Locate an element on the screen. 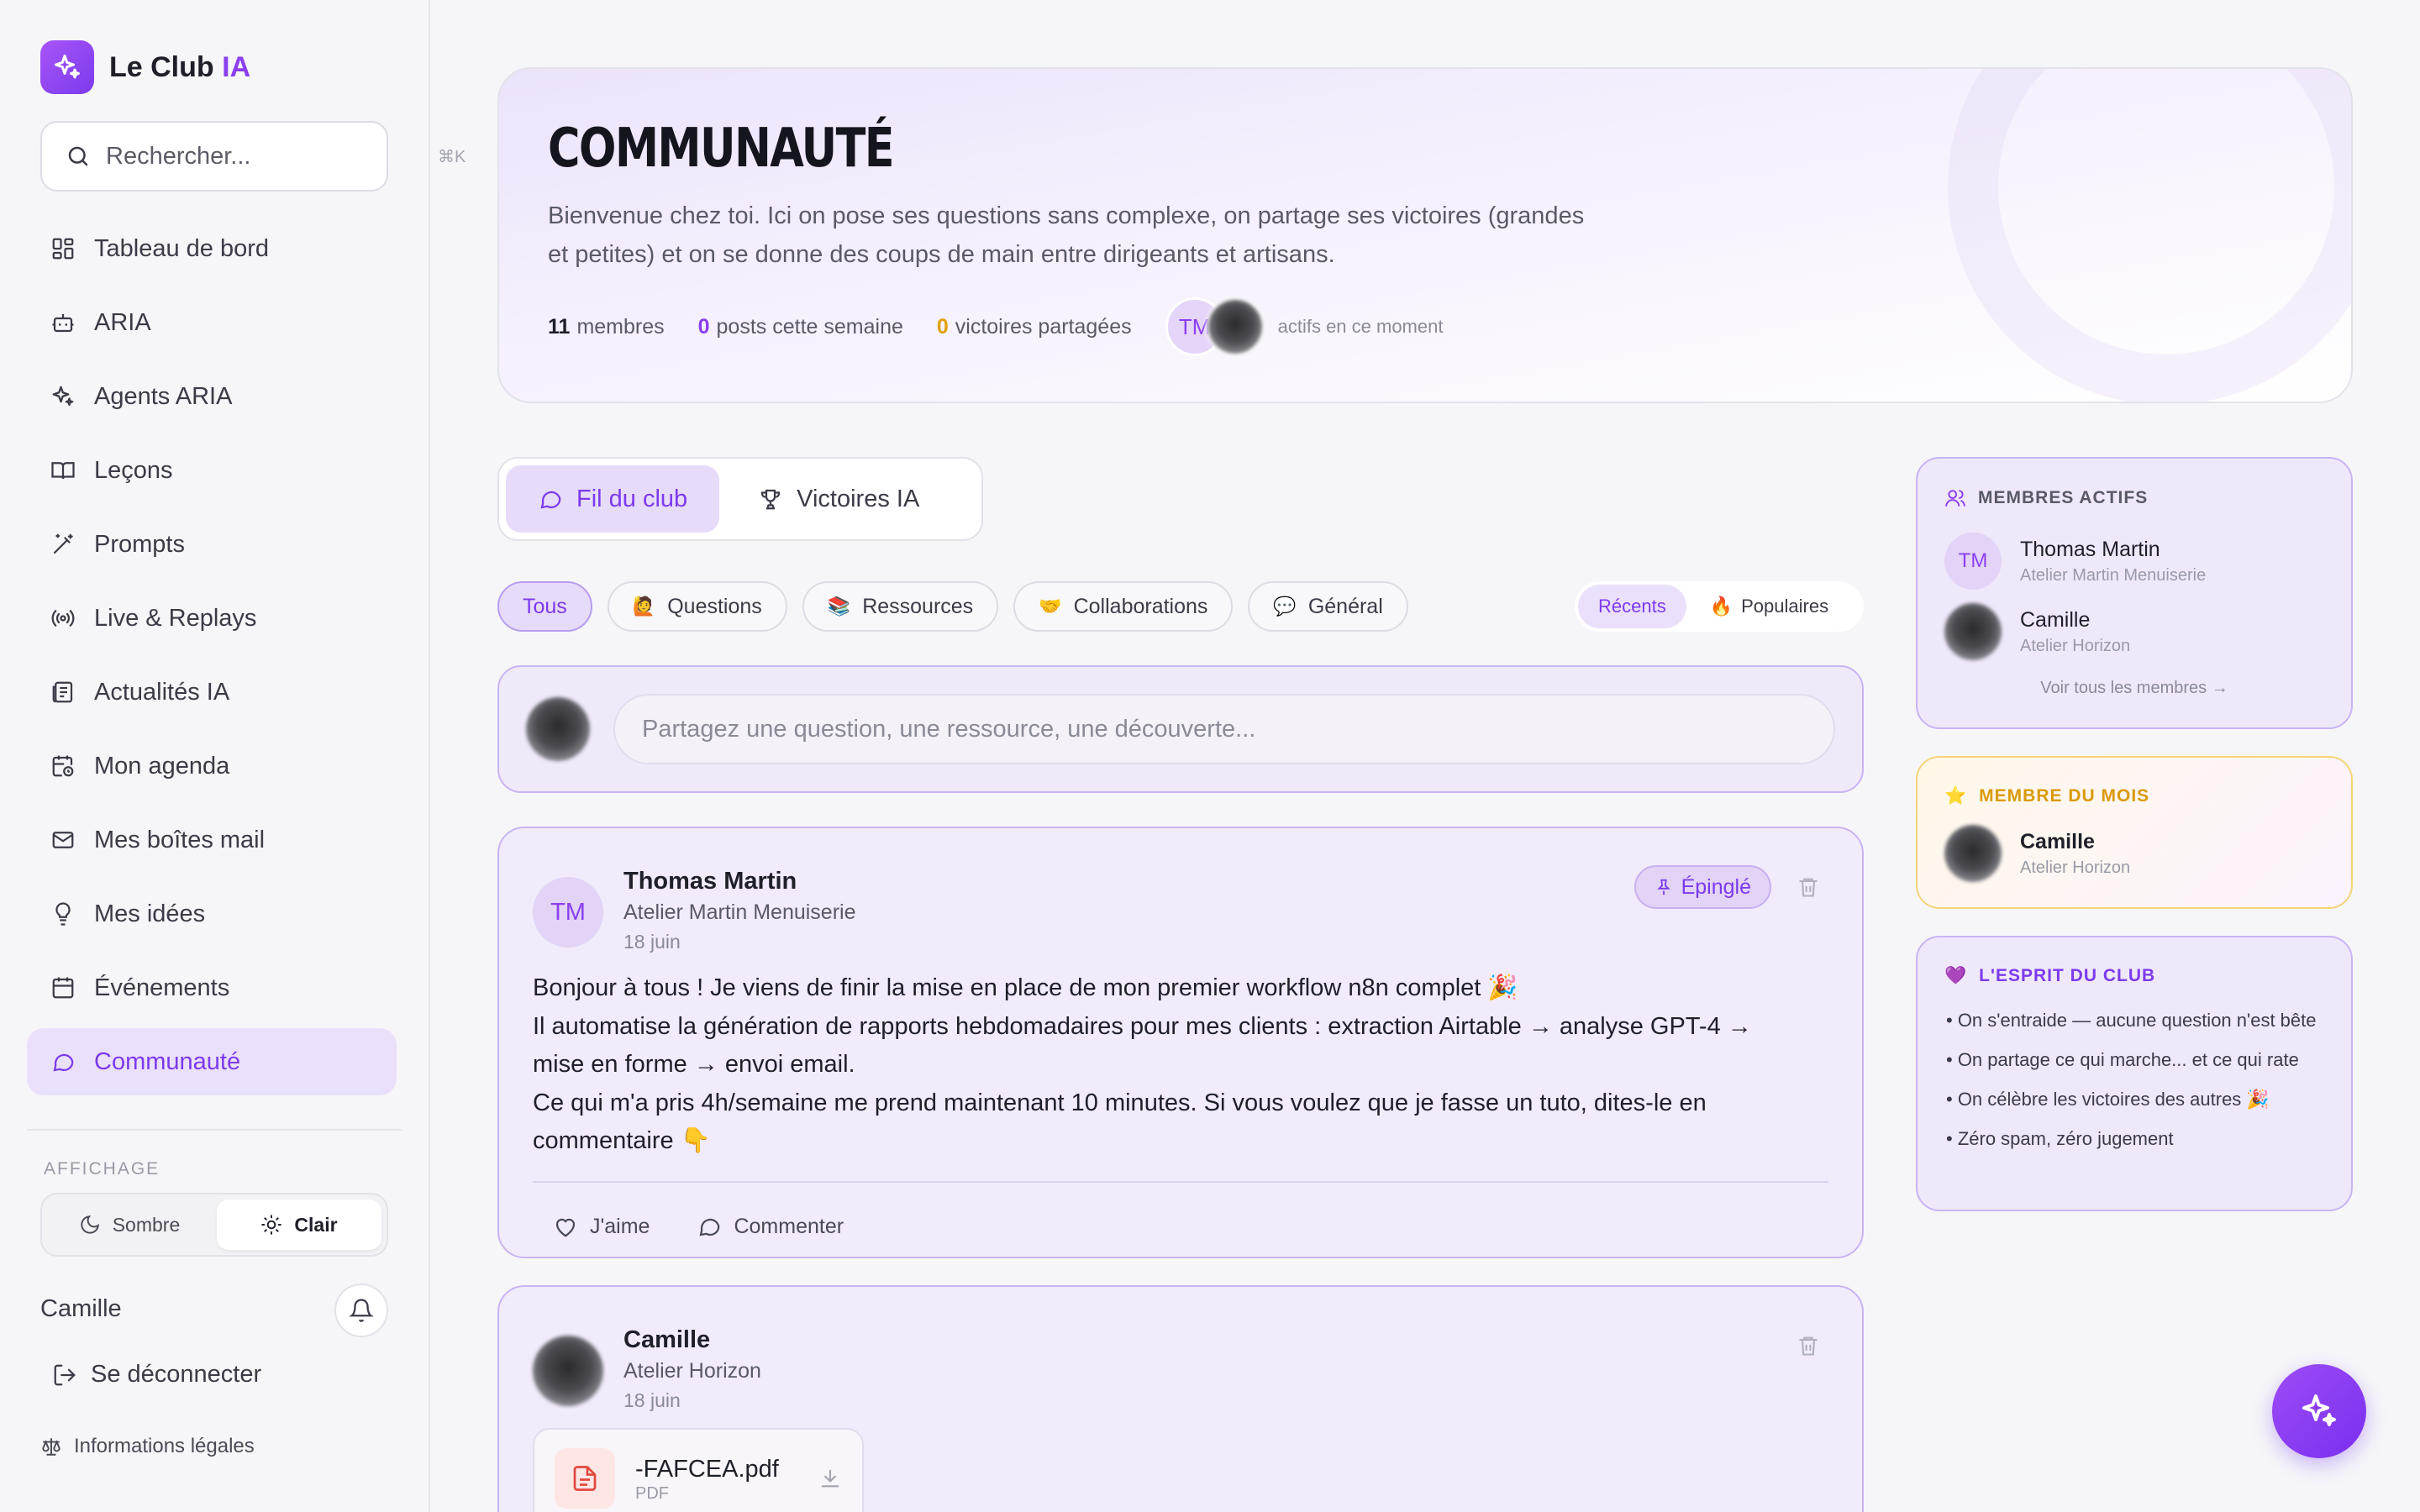  search-input is located at coordinates (264, 156).